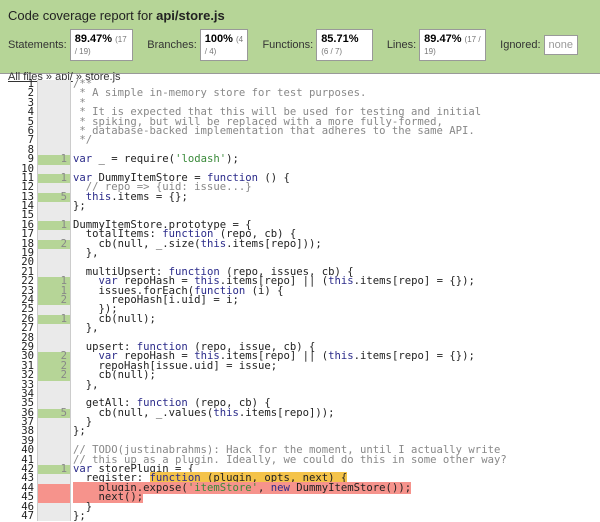 This screenshot has width=600, height=522. Describe the element at coordinates (300, 328) in the screenshot. I see `code-line: 27 },` at that location.